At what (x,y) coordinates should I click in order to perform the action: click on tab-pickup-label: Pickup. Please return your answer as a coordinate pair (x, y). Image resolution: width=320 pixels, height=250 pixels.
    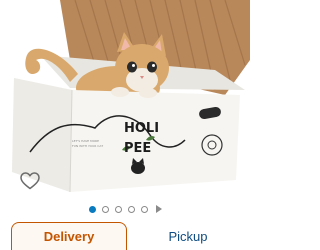
    Looking at the image, I should click on (188, 236).